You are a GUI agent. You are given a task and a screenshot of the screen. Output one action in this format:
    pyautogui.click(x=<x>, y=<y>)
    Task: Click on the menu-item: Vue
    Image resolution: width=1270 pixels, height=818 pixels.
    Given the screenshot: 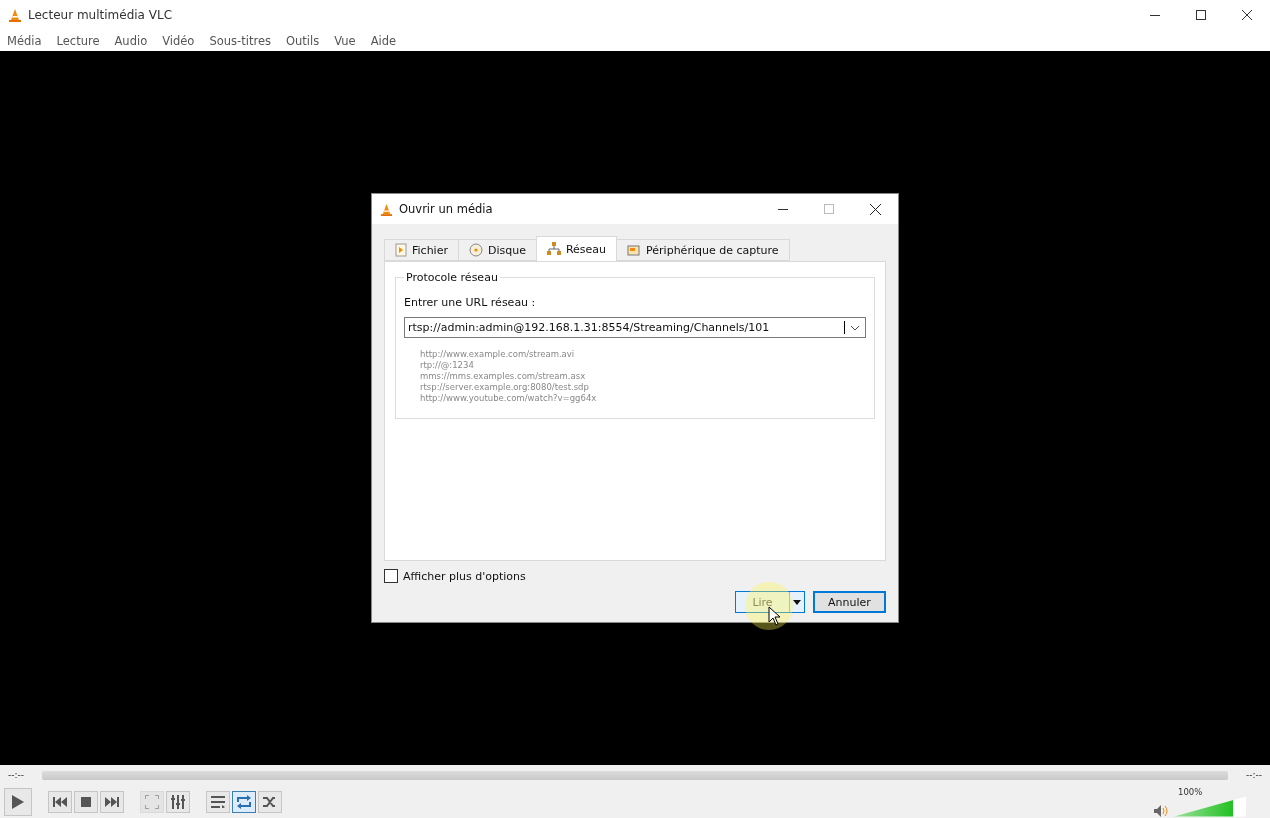 What is the action you would take?
    pyautogui.click(x=348, y=40)
    